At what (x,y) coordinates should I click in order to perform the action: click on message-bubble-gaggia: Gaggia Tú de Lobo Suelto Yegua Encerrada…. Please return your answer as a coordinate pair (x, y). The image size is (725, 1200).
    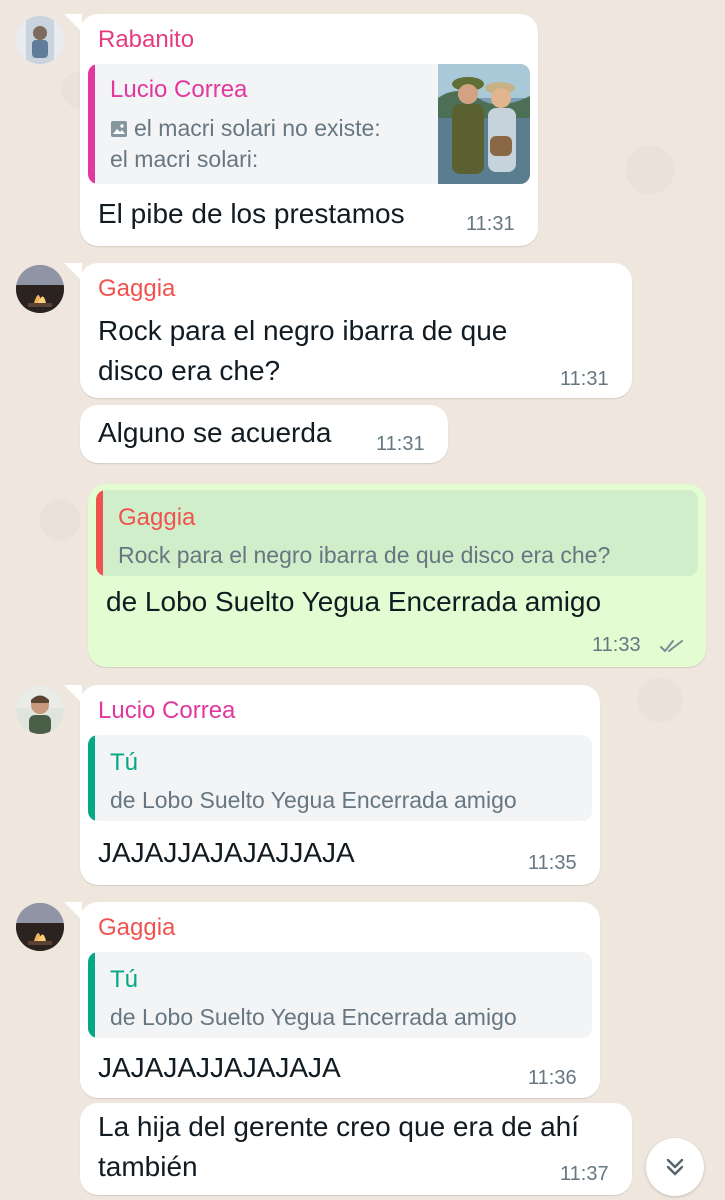
    Looking at the image, I should click on (332, 1000).